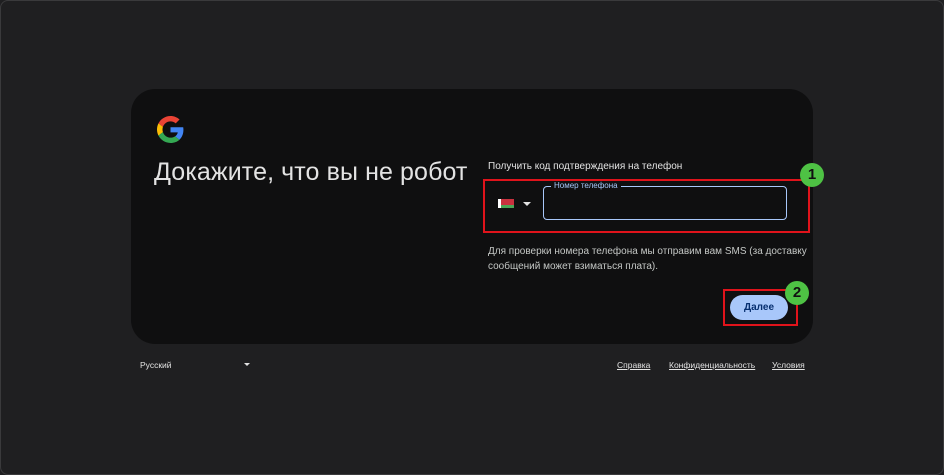 This screenshot has width=944, height=475. What do you see at coordinates (196, 365) in the screenshot?
I see `language-select: Русский` at bounding box center [196, 365].